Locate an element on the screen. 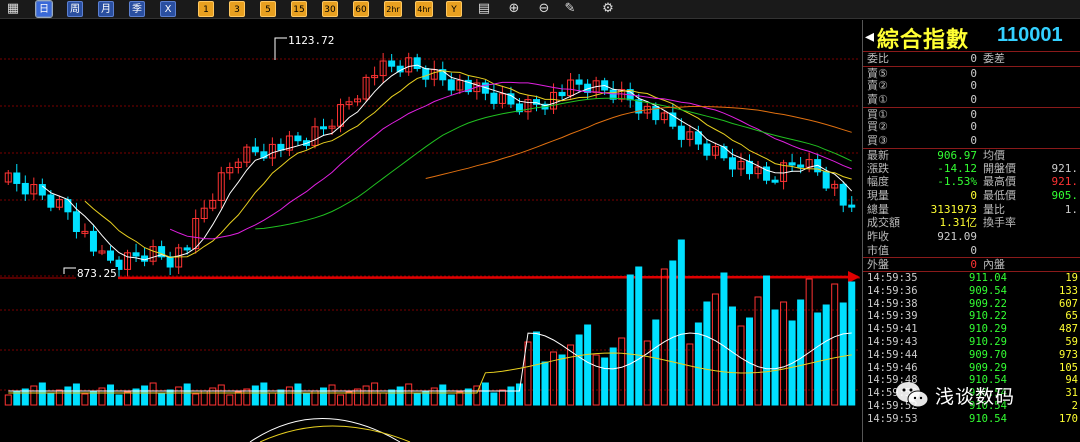 Image resolution: width=1080 pixels, height=442 pixels. tick-time: 14:59:43 is located at coordinates (892, 341).